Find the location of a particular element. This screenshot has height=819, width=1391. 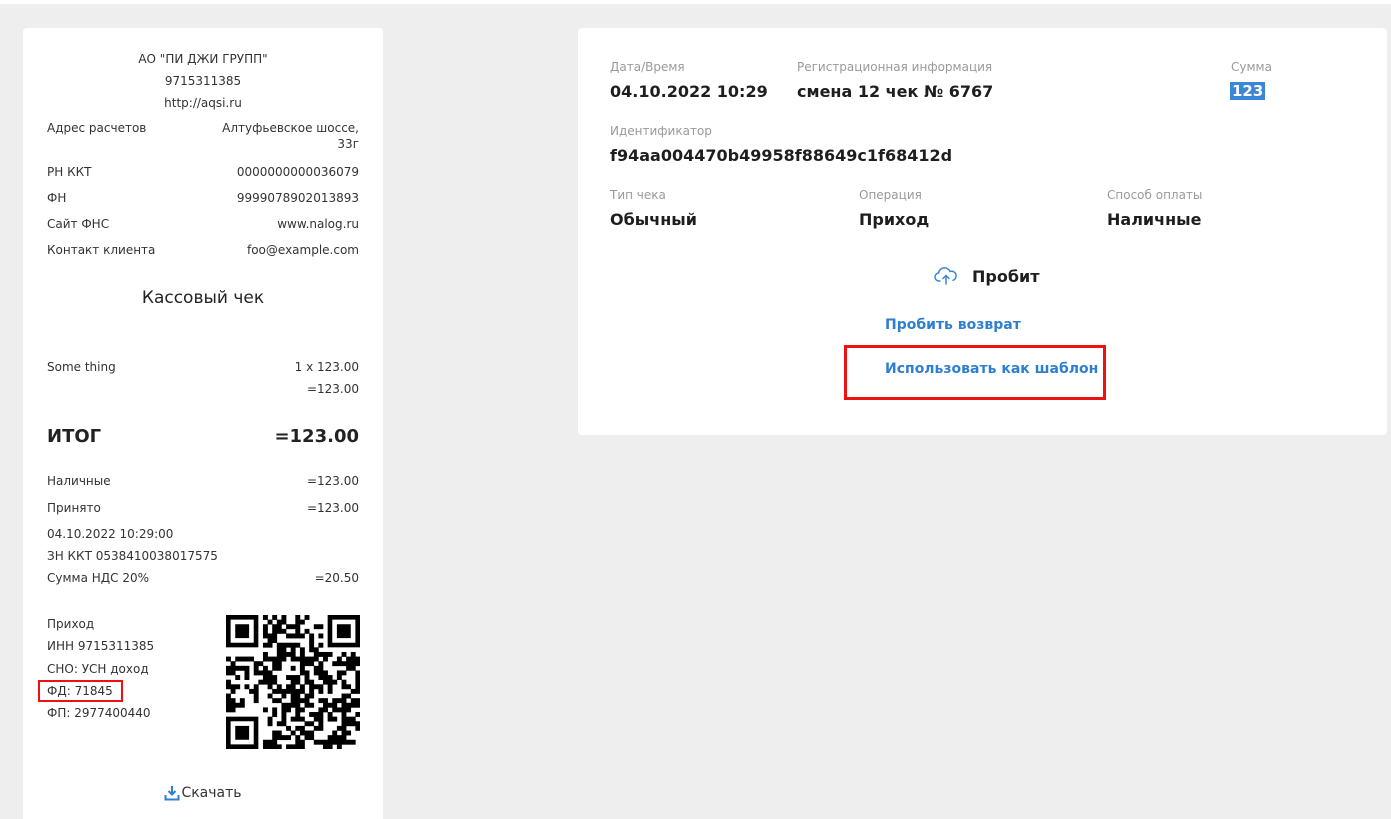

download-icon is located at coordinates (172, 793).